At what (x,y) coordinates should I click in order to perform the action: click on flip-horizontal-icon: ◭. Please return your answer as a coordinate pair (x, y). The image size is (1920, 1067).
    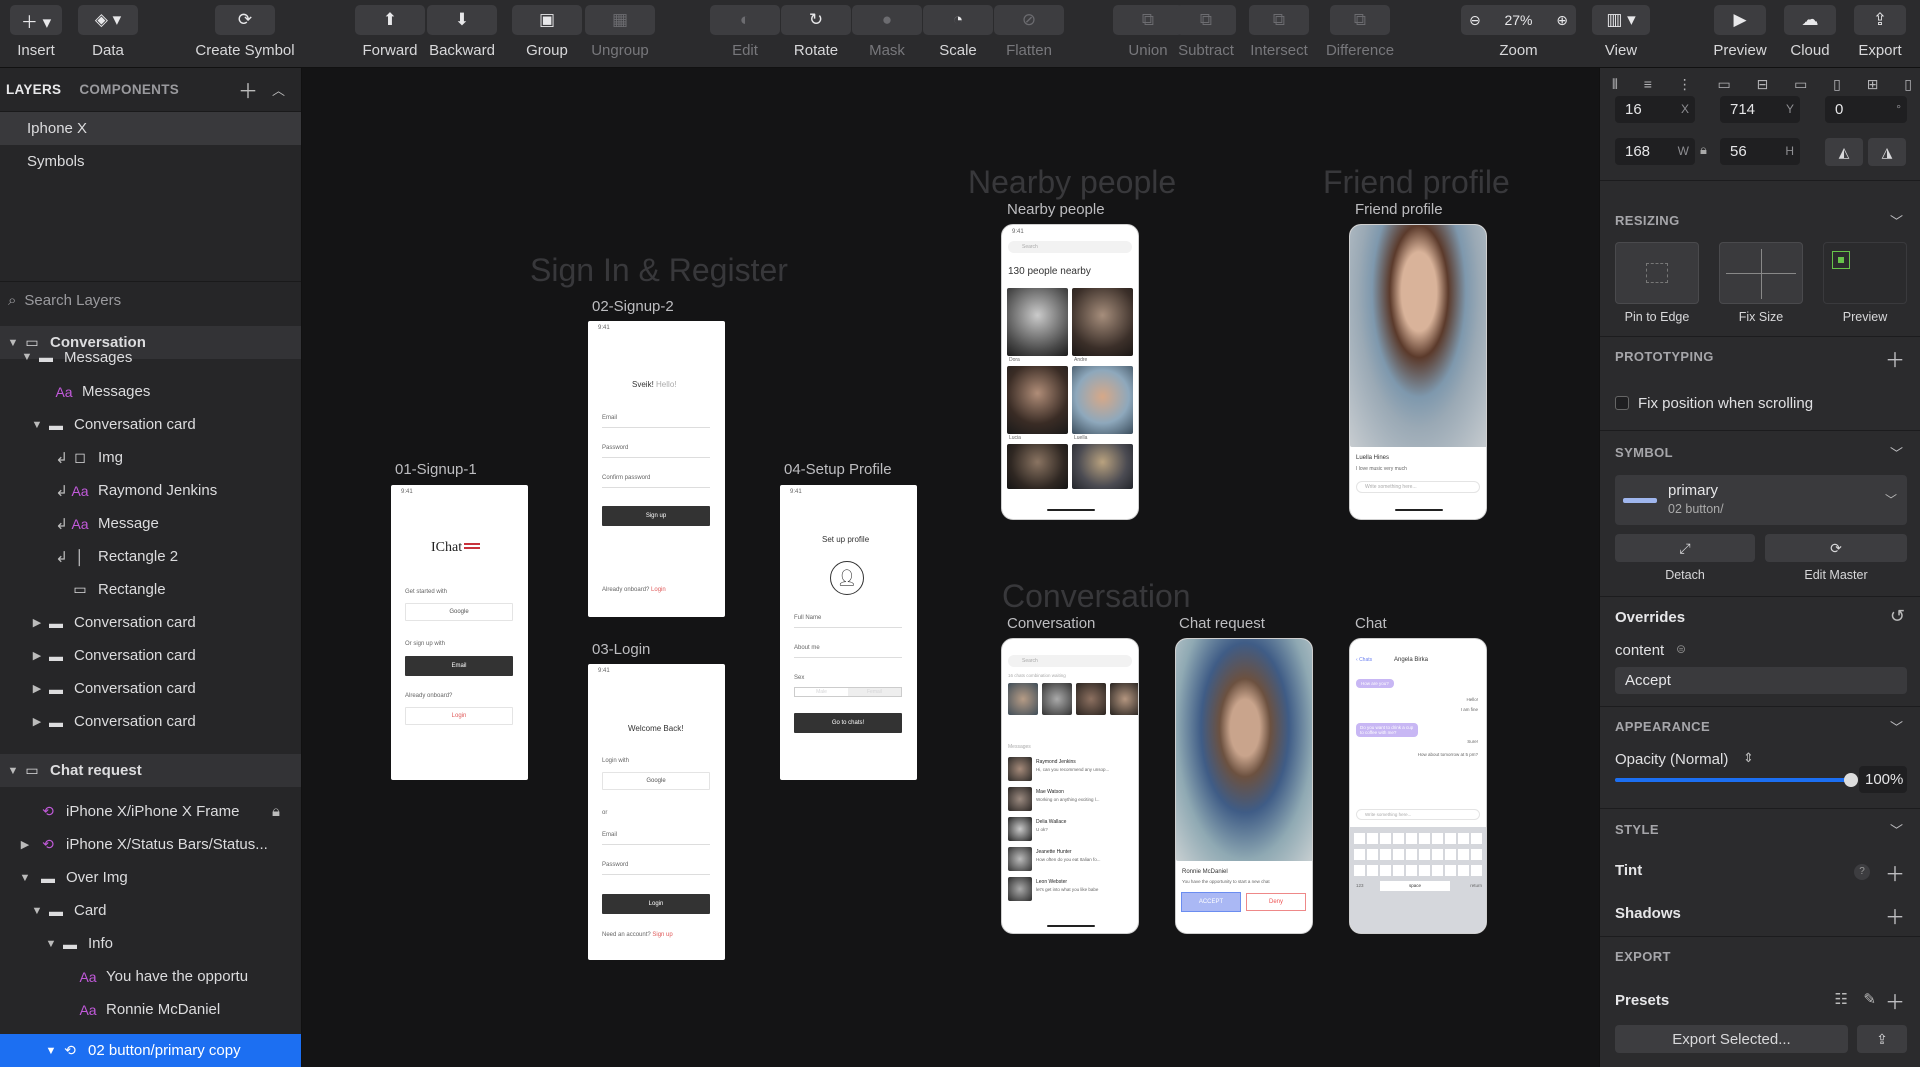
    Looking at the image, I should click on (1844, 152).